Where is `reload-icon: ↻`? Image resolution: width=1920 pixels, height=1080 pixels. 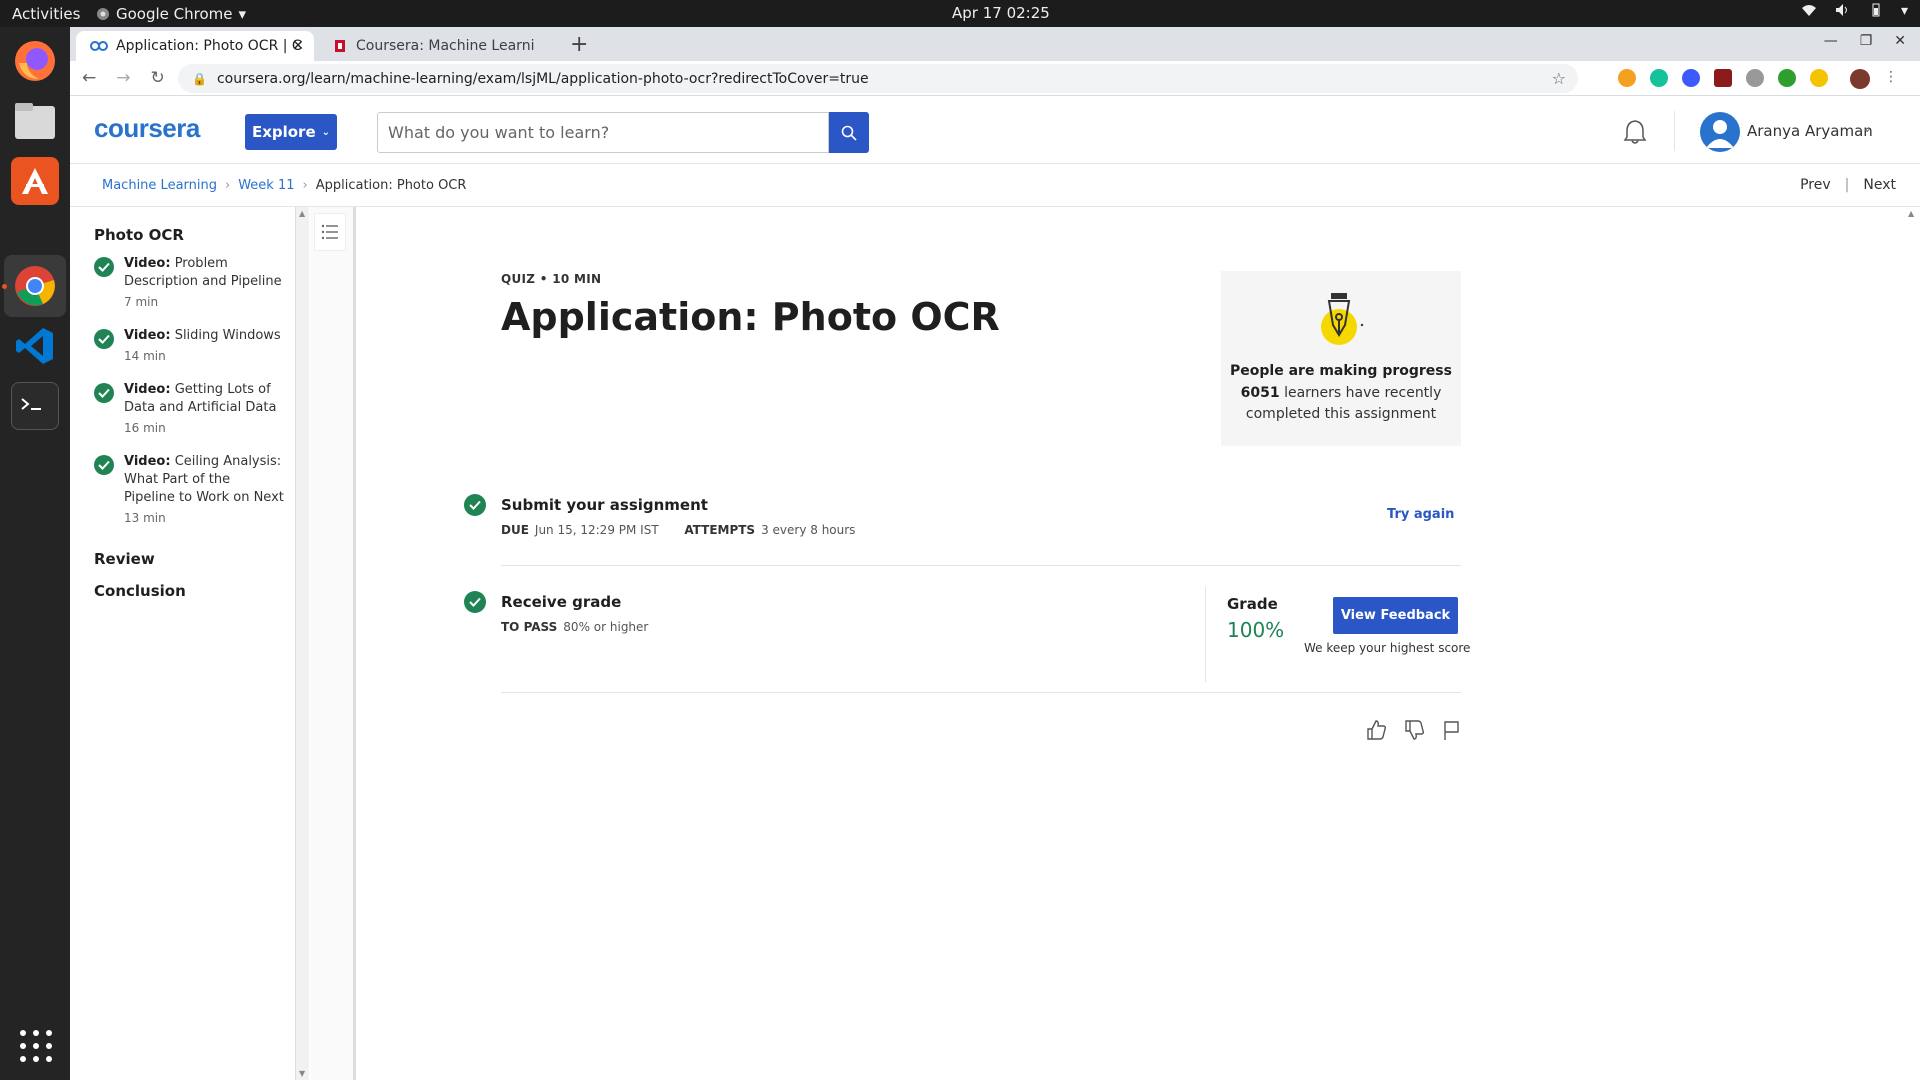
reload-icon: ↻ is located at coordinates (158, 78).